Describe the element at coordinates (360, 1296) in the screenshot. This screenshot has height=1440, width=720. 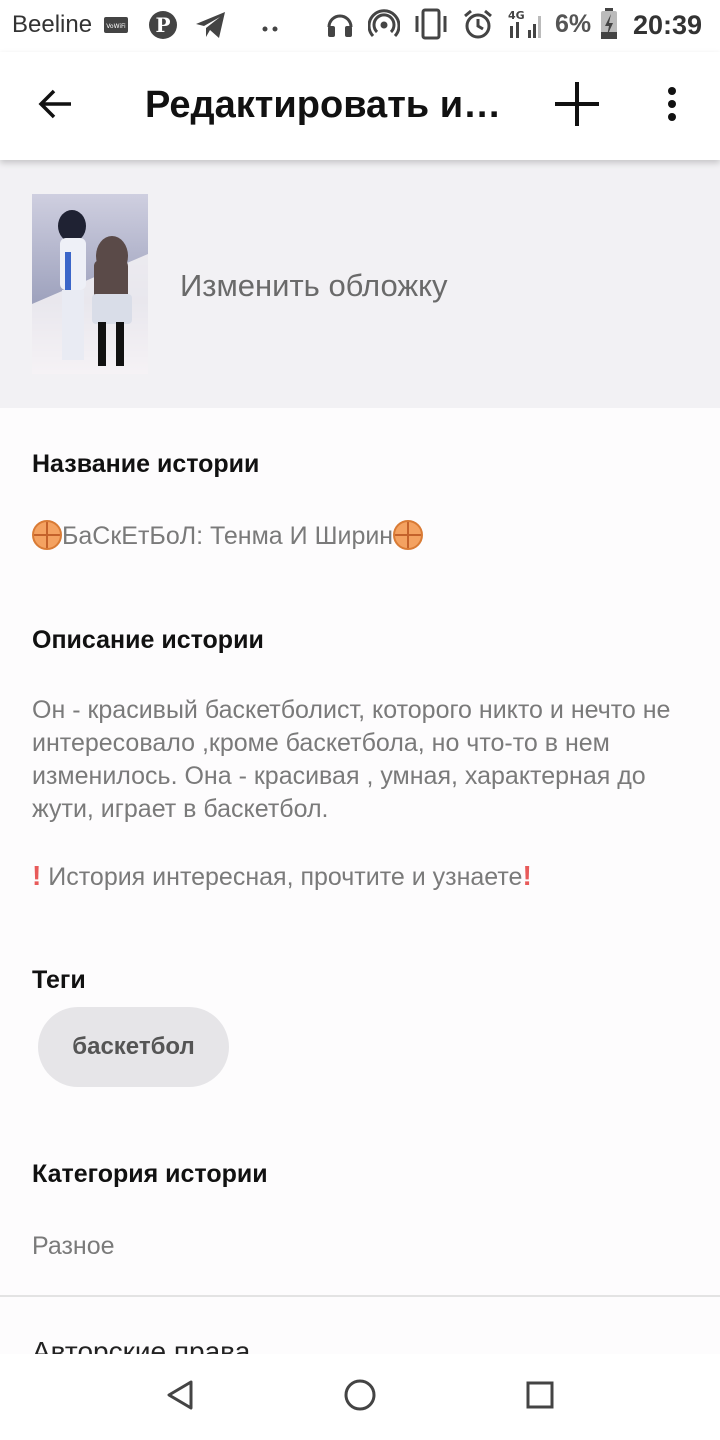
I see `divider` at that location.